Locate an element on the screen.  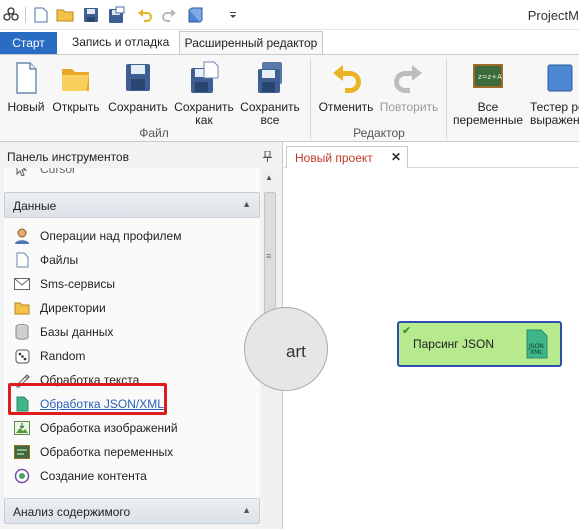
open-button: Открыть is located at coordinates (76, 86).